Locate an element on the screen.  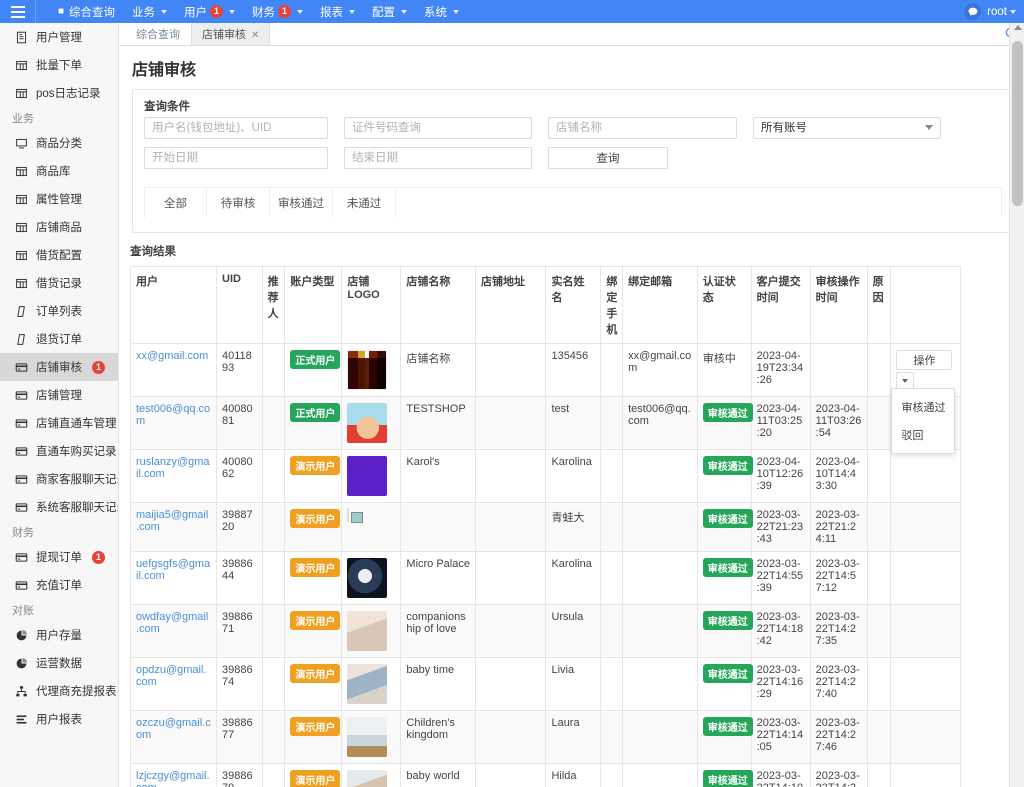
topnav-item-5: 报表 is located at coordinates (337, 11).